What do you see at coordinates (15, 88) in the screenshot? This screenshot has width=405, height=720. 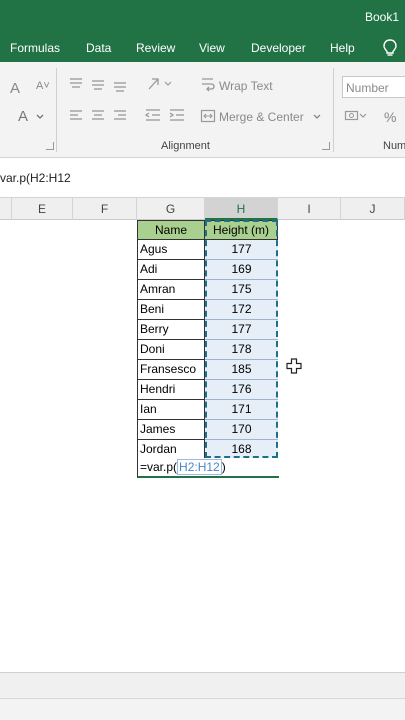 I see `grow-font-button: A` at bounding box center [15, 88].